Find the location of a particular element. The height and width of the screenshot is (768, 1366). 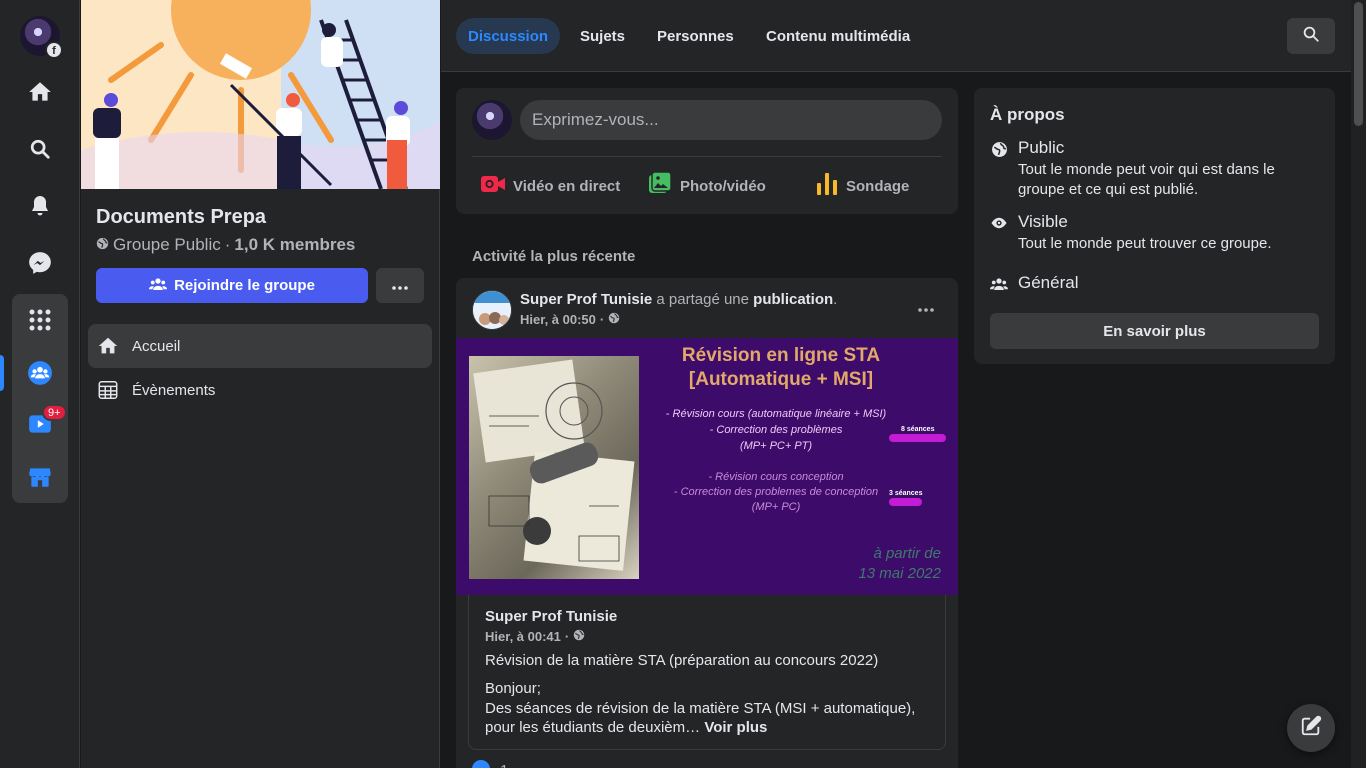

notification-badge: 9+ is located at coordinates (54, 412).